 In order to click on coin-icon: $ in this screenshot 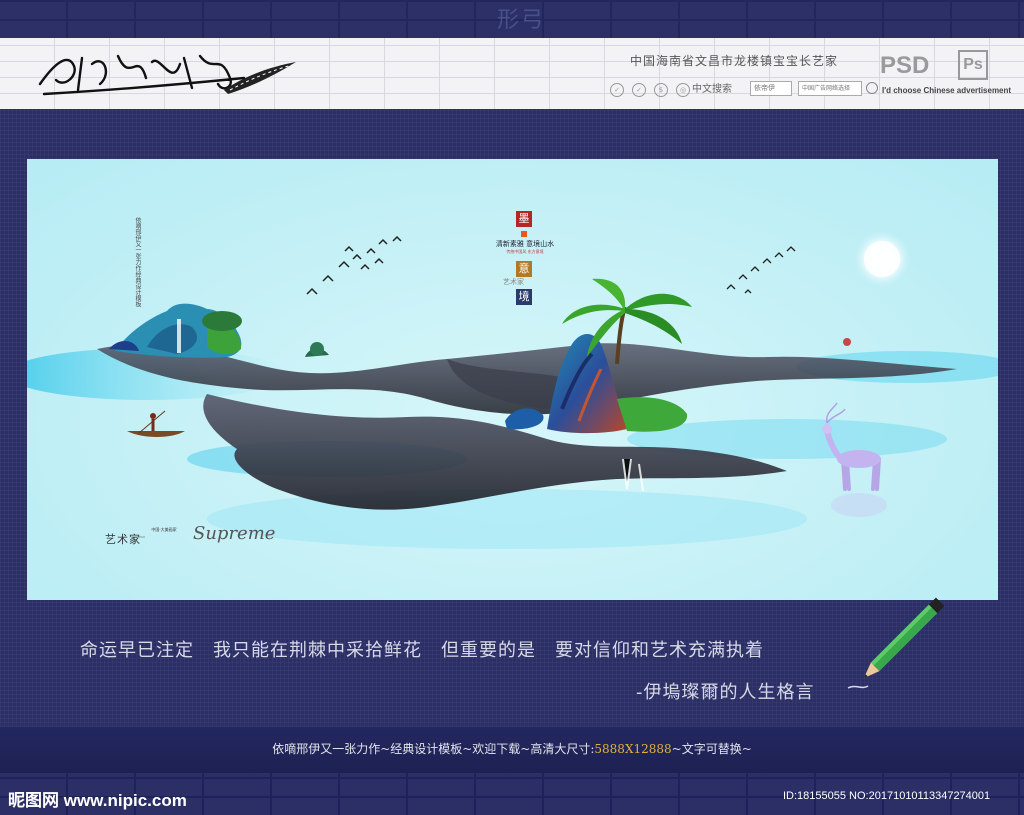, I will do `click(661, 90)`.